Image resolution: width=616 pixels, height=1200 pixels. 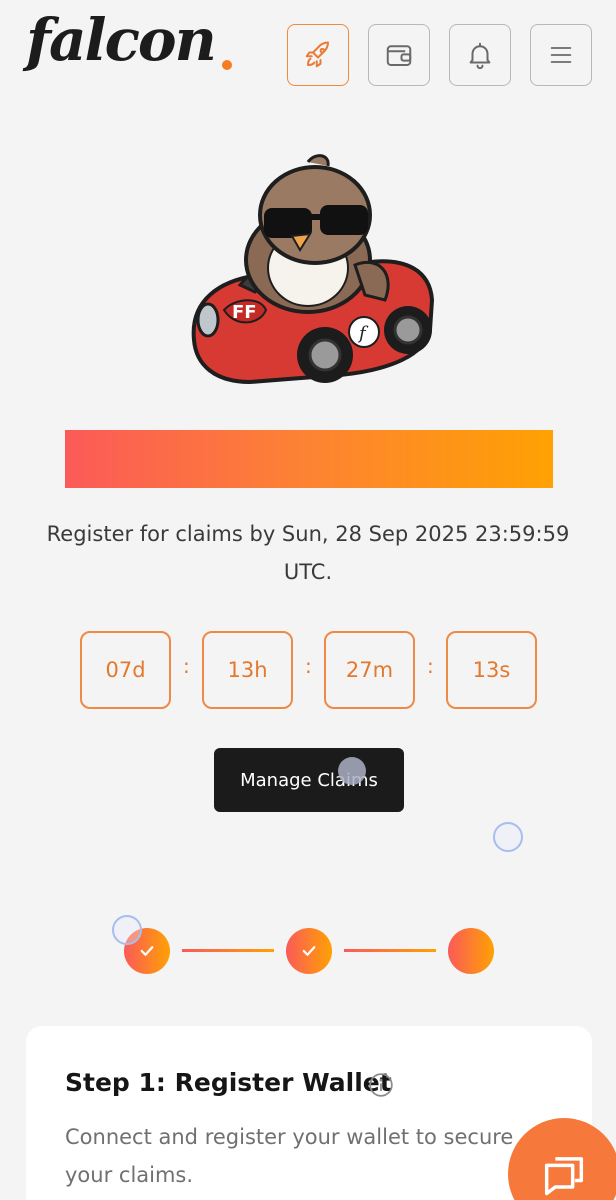 I want to click on countdown-days: 07d, so click(x=125, y=670).